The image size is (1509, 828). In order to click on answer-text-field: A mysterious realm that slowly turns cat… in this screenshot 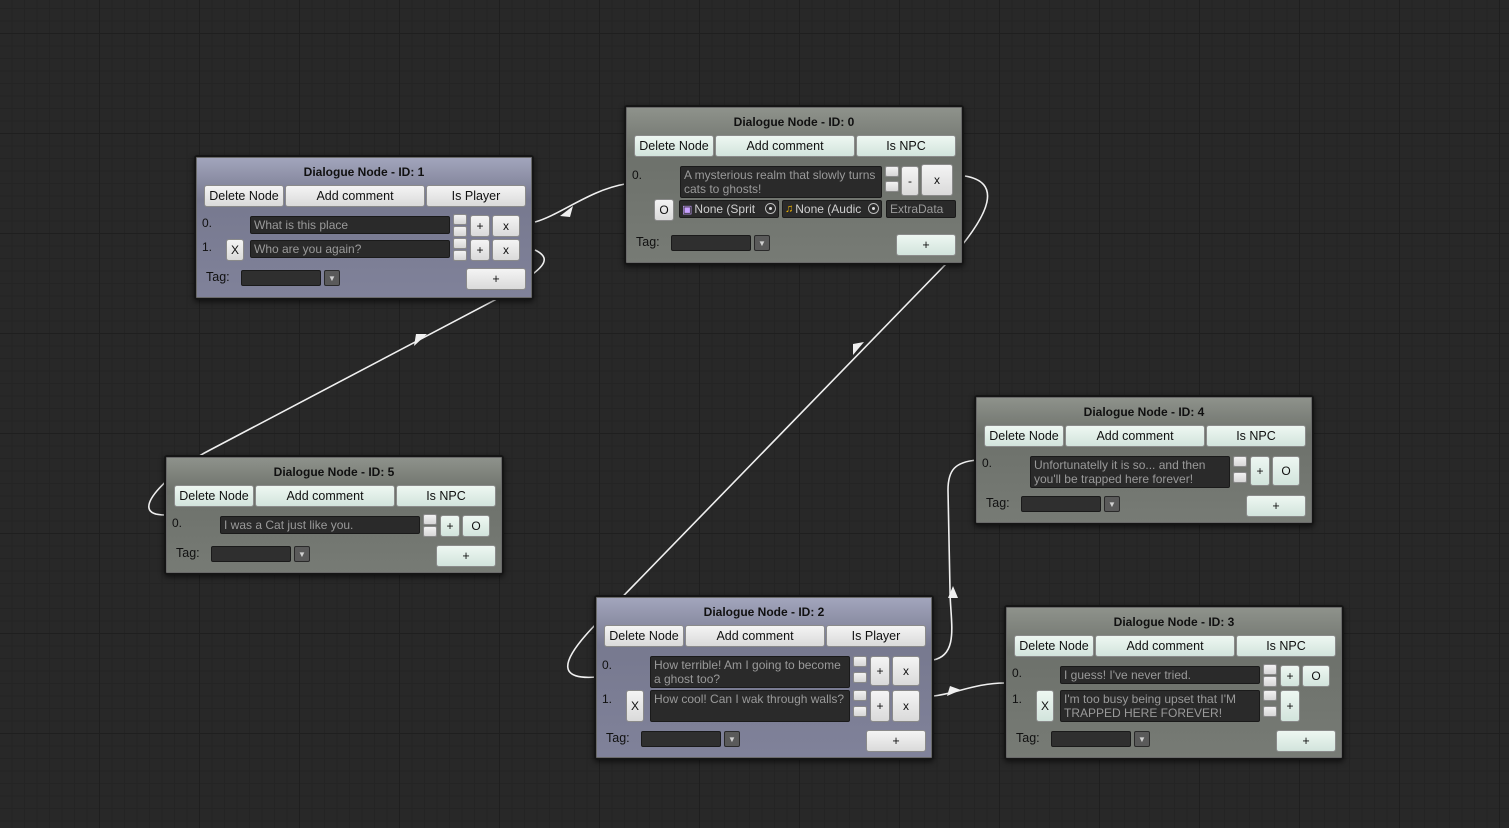, I will do `click(781, 182)`.